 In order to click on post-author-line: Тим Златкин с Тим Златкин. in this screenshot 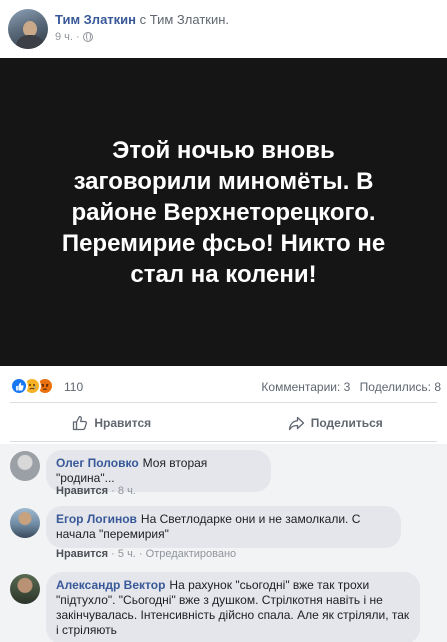, I will do `click(142, 19)`.